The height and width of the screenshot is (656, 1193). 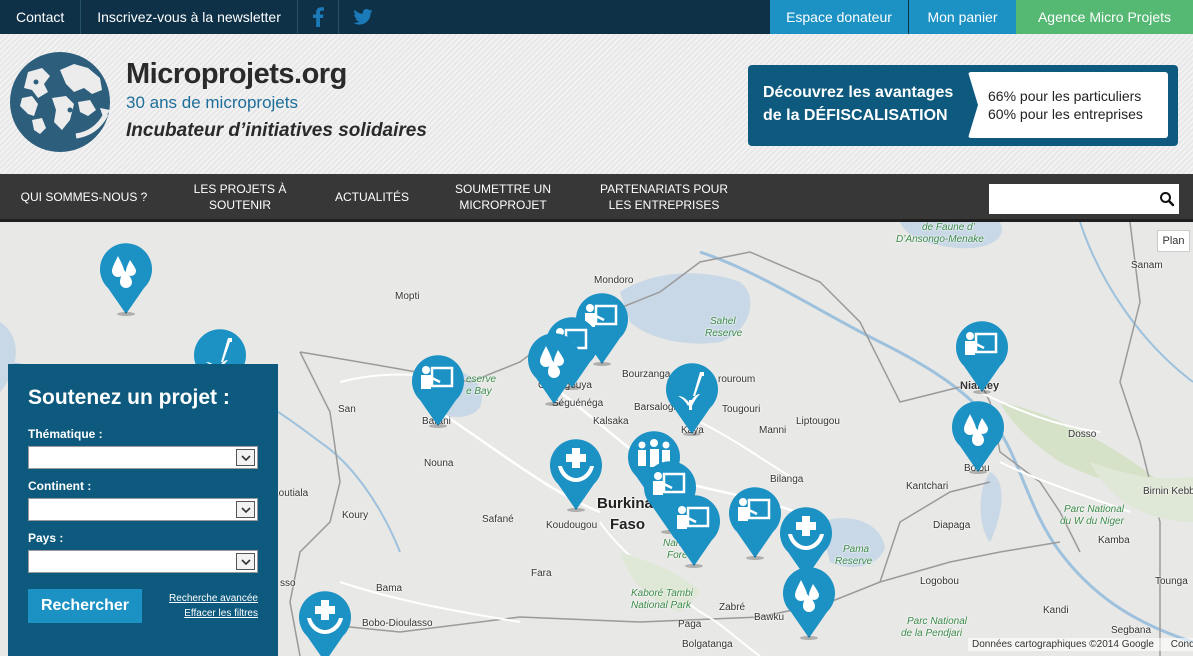 I want to click on map-label: Mondoro, so click(x=614, y=280).